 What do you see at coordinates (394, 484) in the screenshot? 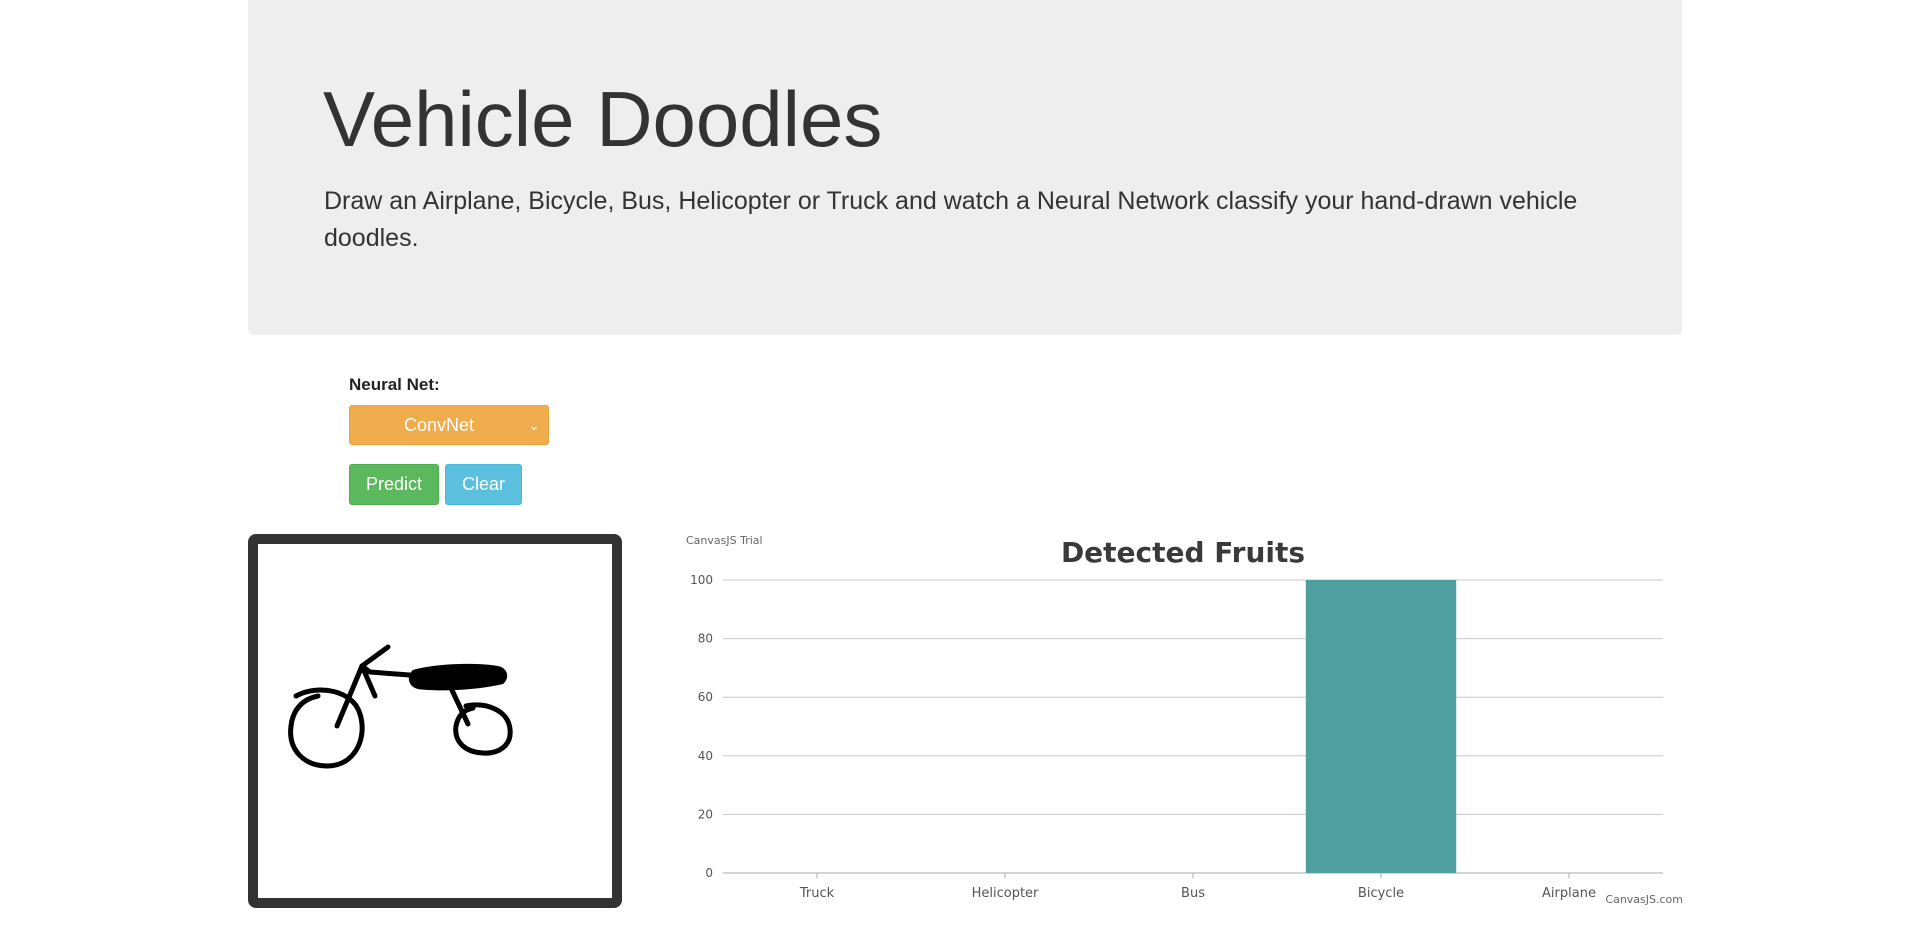
I see `predict-button: Predict` at bounding box center [394, 484].